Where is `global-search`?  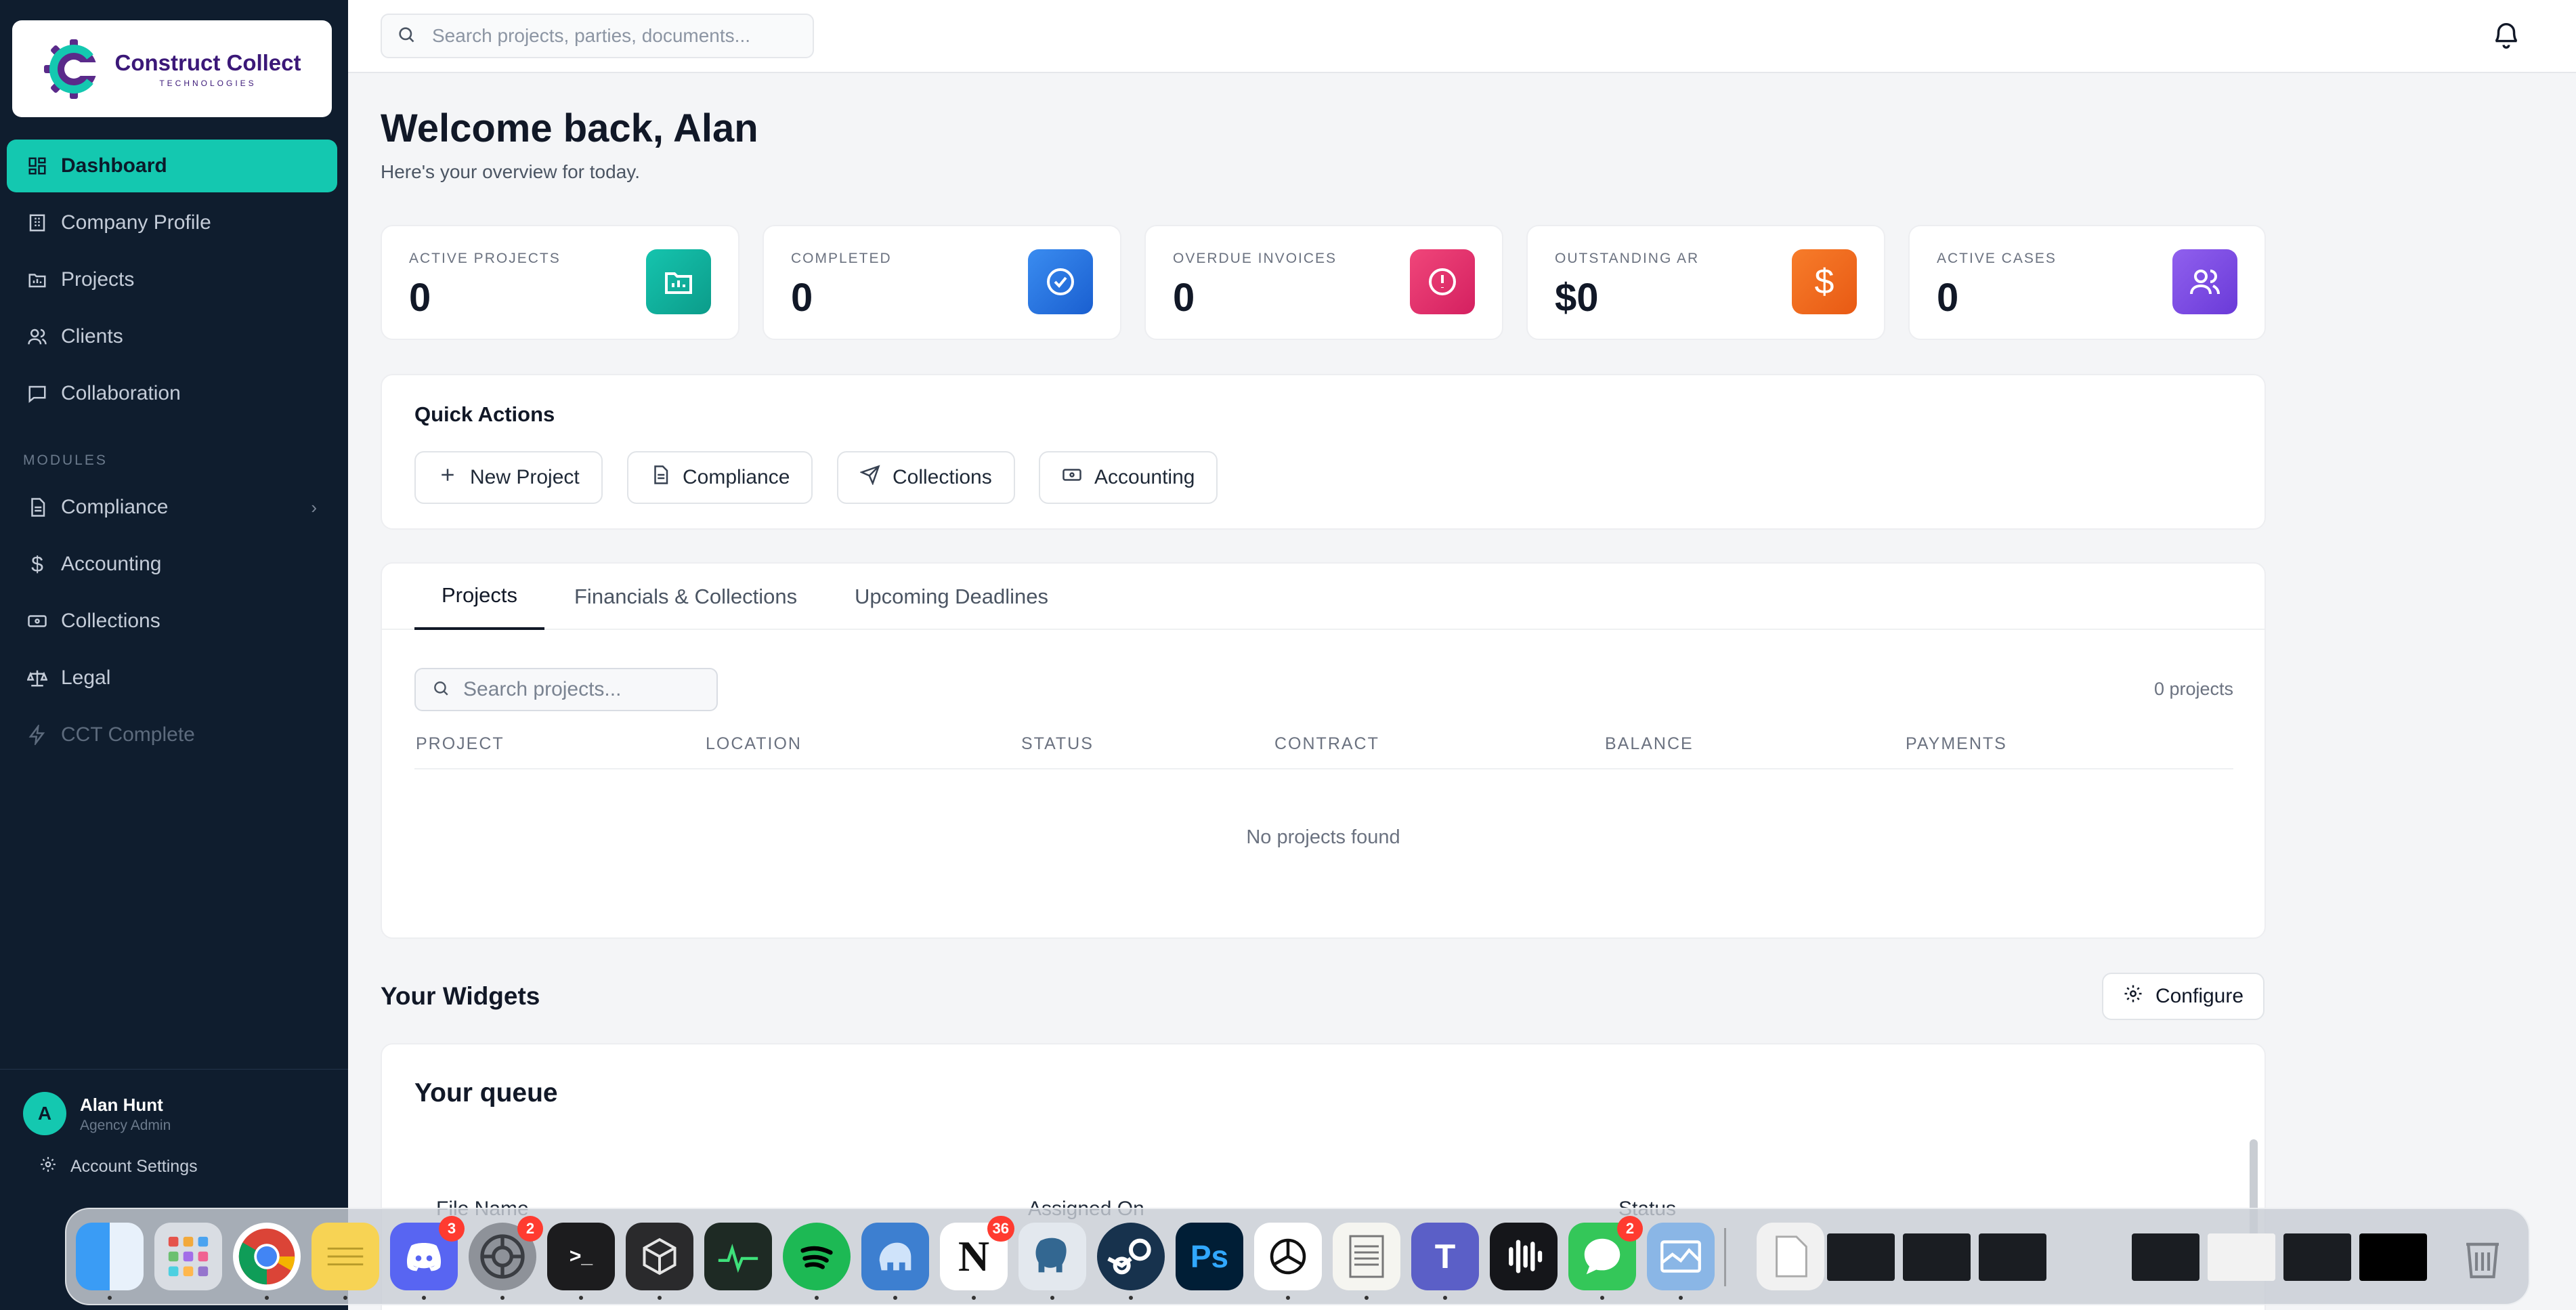 global-search is located at coordinates (597, 36).